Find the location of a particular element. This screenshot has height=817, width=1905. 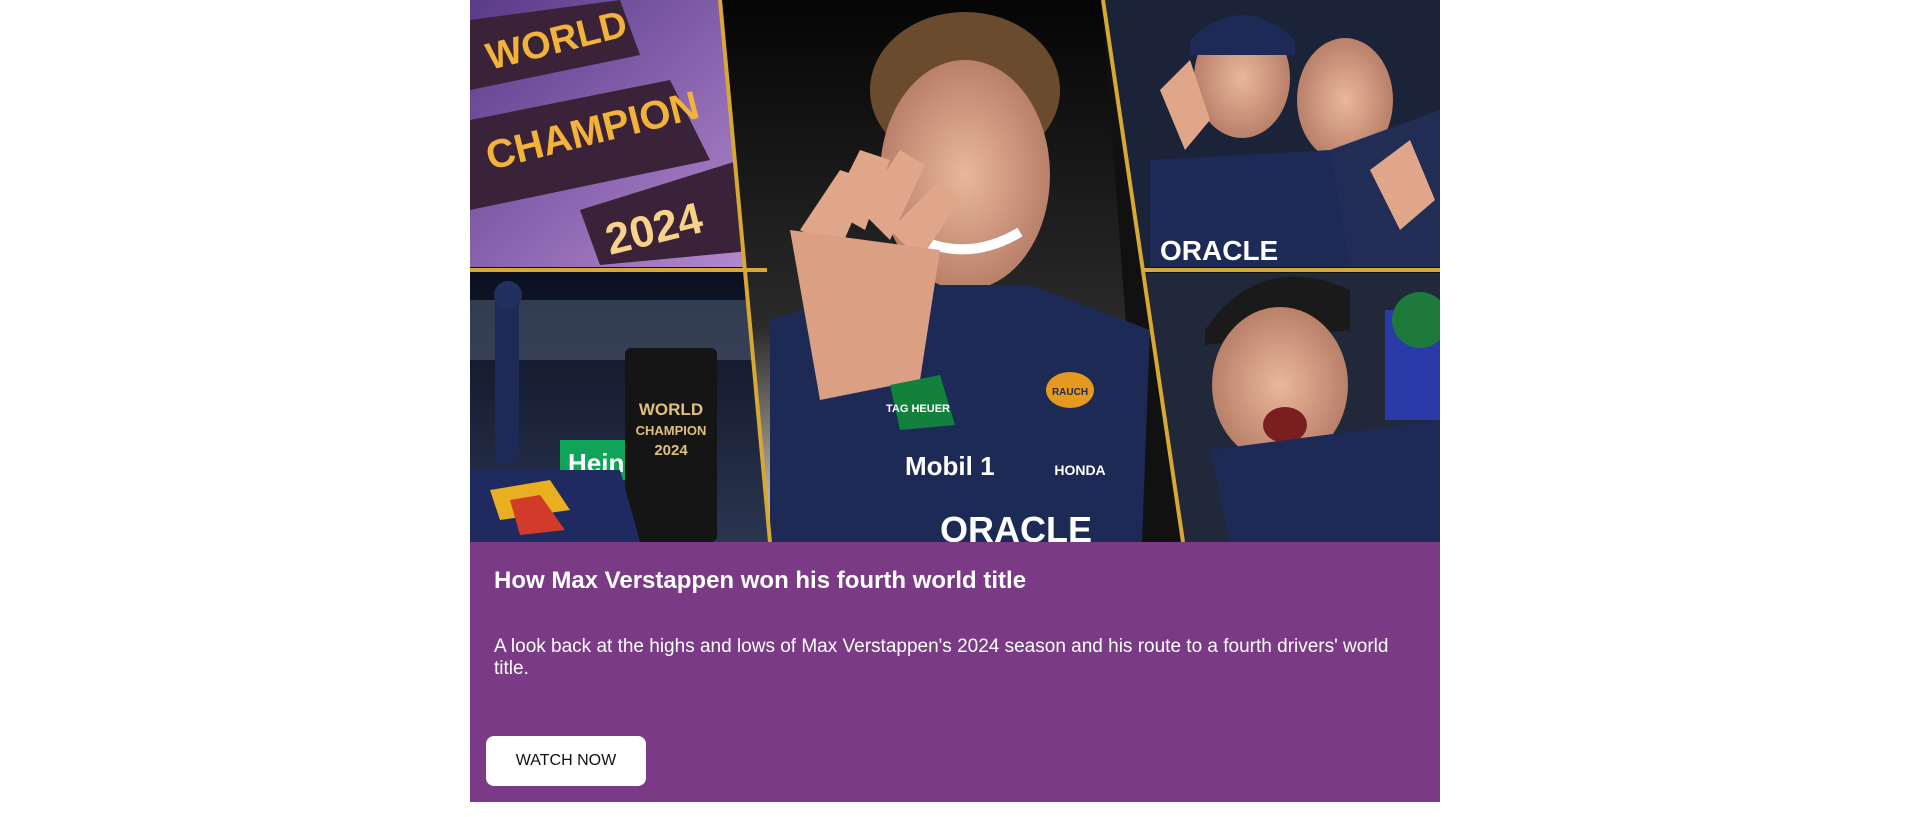

suit-logo-tag: TAG HEUER is located at coordinates (918, 409).